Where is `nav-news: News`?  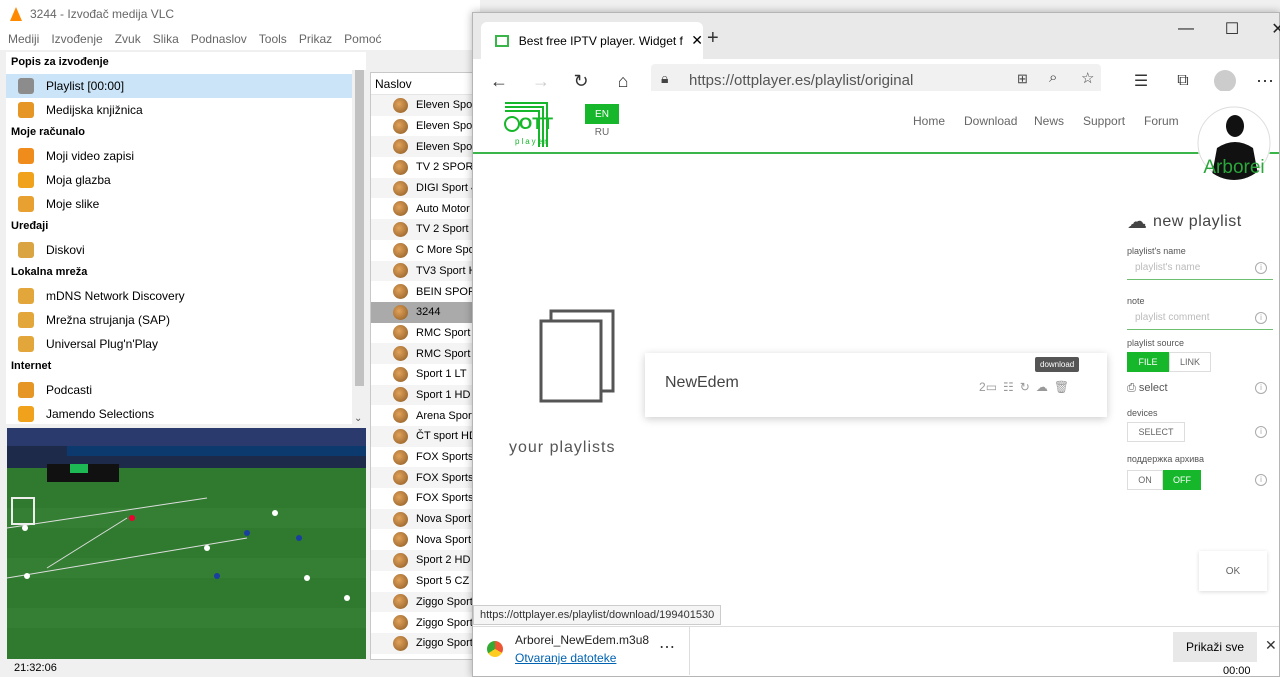 nav-news: News is located at coordinates (1049, 121).